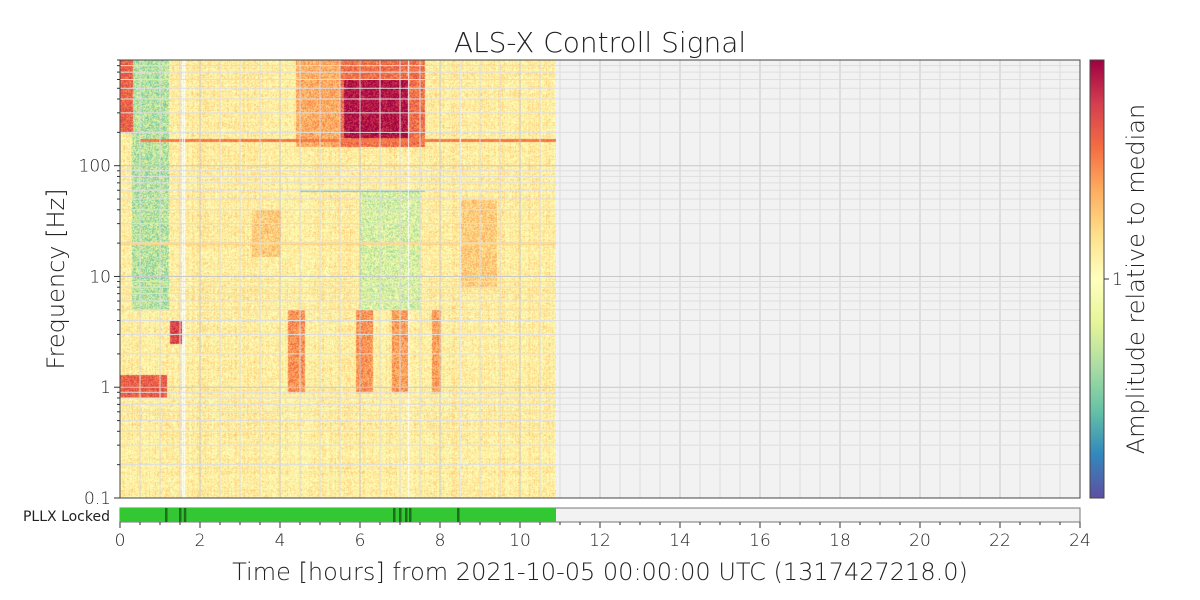 This screenshot has width=1200, height=600. Describe the element at coordinates (920, 541) in the screenshot. I see `x-tick-label: 20` at that location.